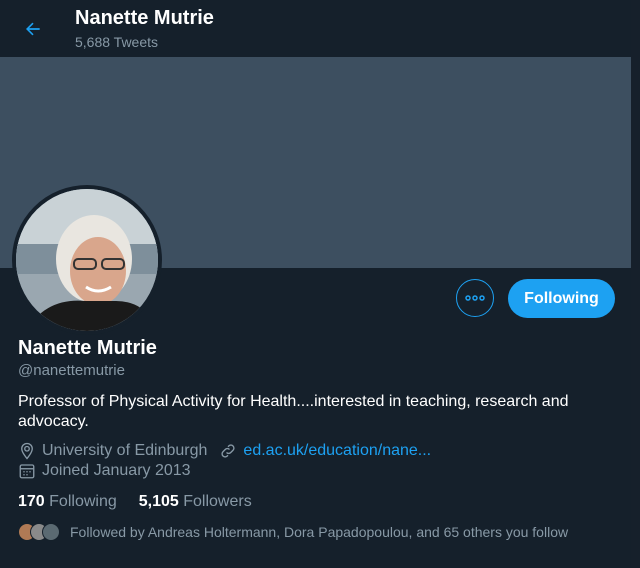 This screenshot has height=568, width=640. I want to click on arrow-left-icon, so click(33, 29).